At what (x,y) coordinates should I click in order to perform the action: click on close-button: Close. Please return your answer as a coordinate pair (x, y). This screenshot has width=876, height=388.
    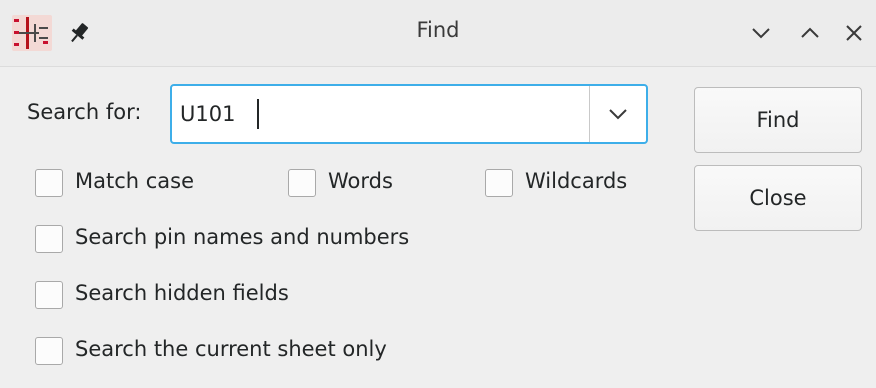
    Looking at the image, I should click on (778, 198).